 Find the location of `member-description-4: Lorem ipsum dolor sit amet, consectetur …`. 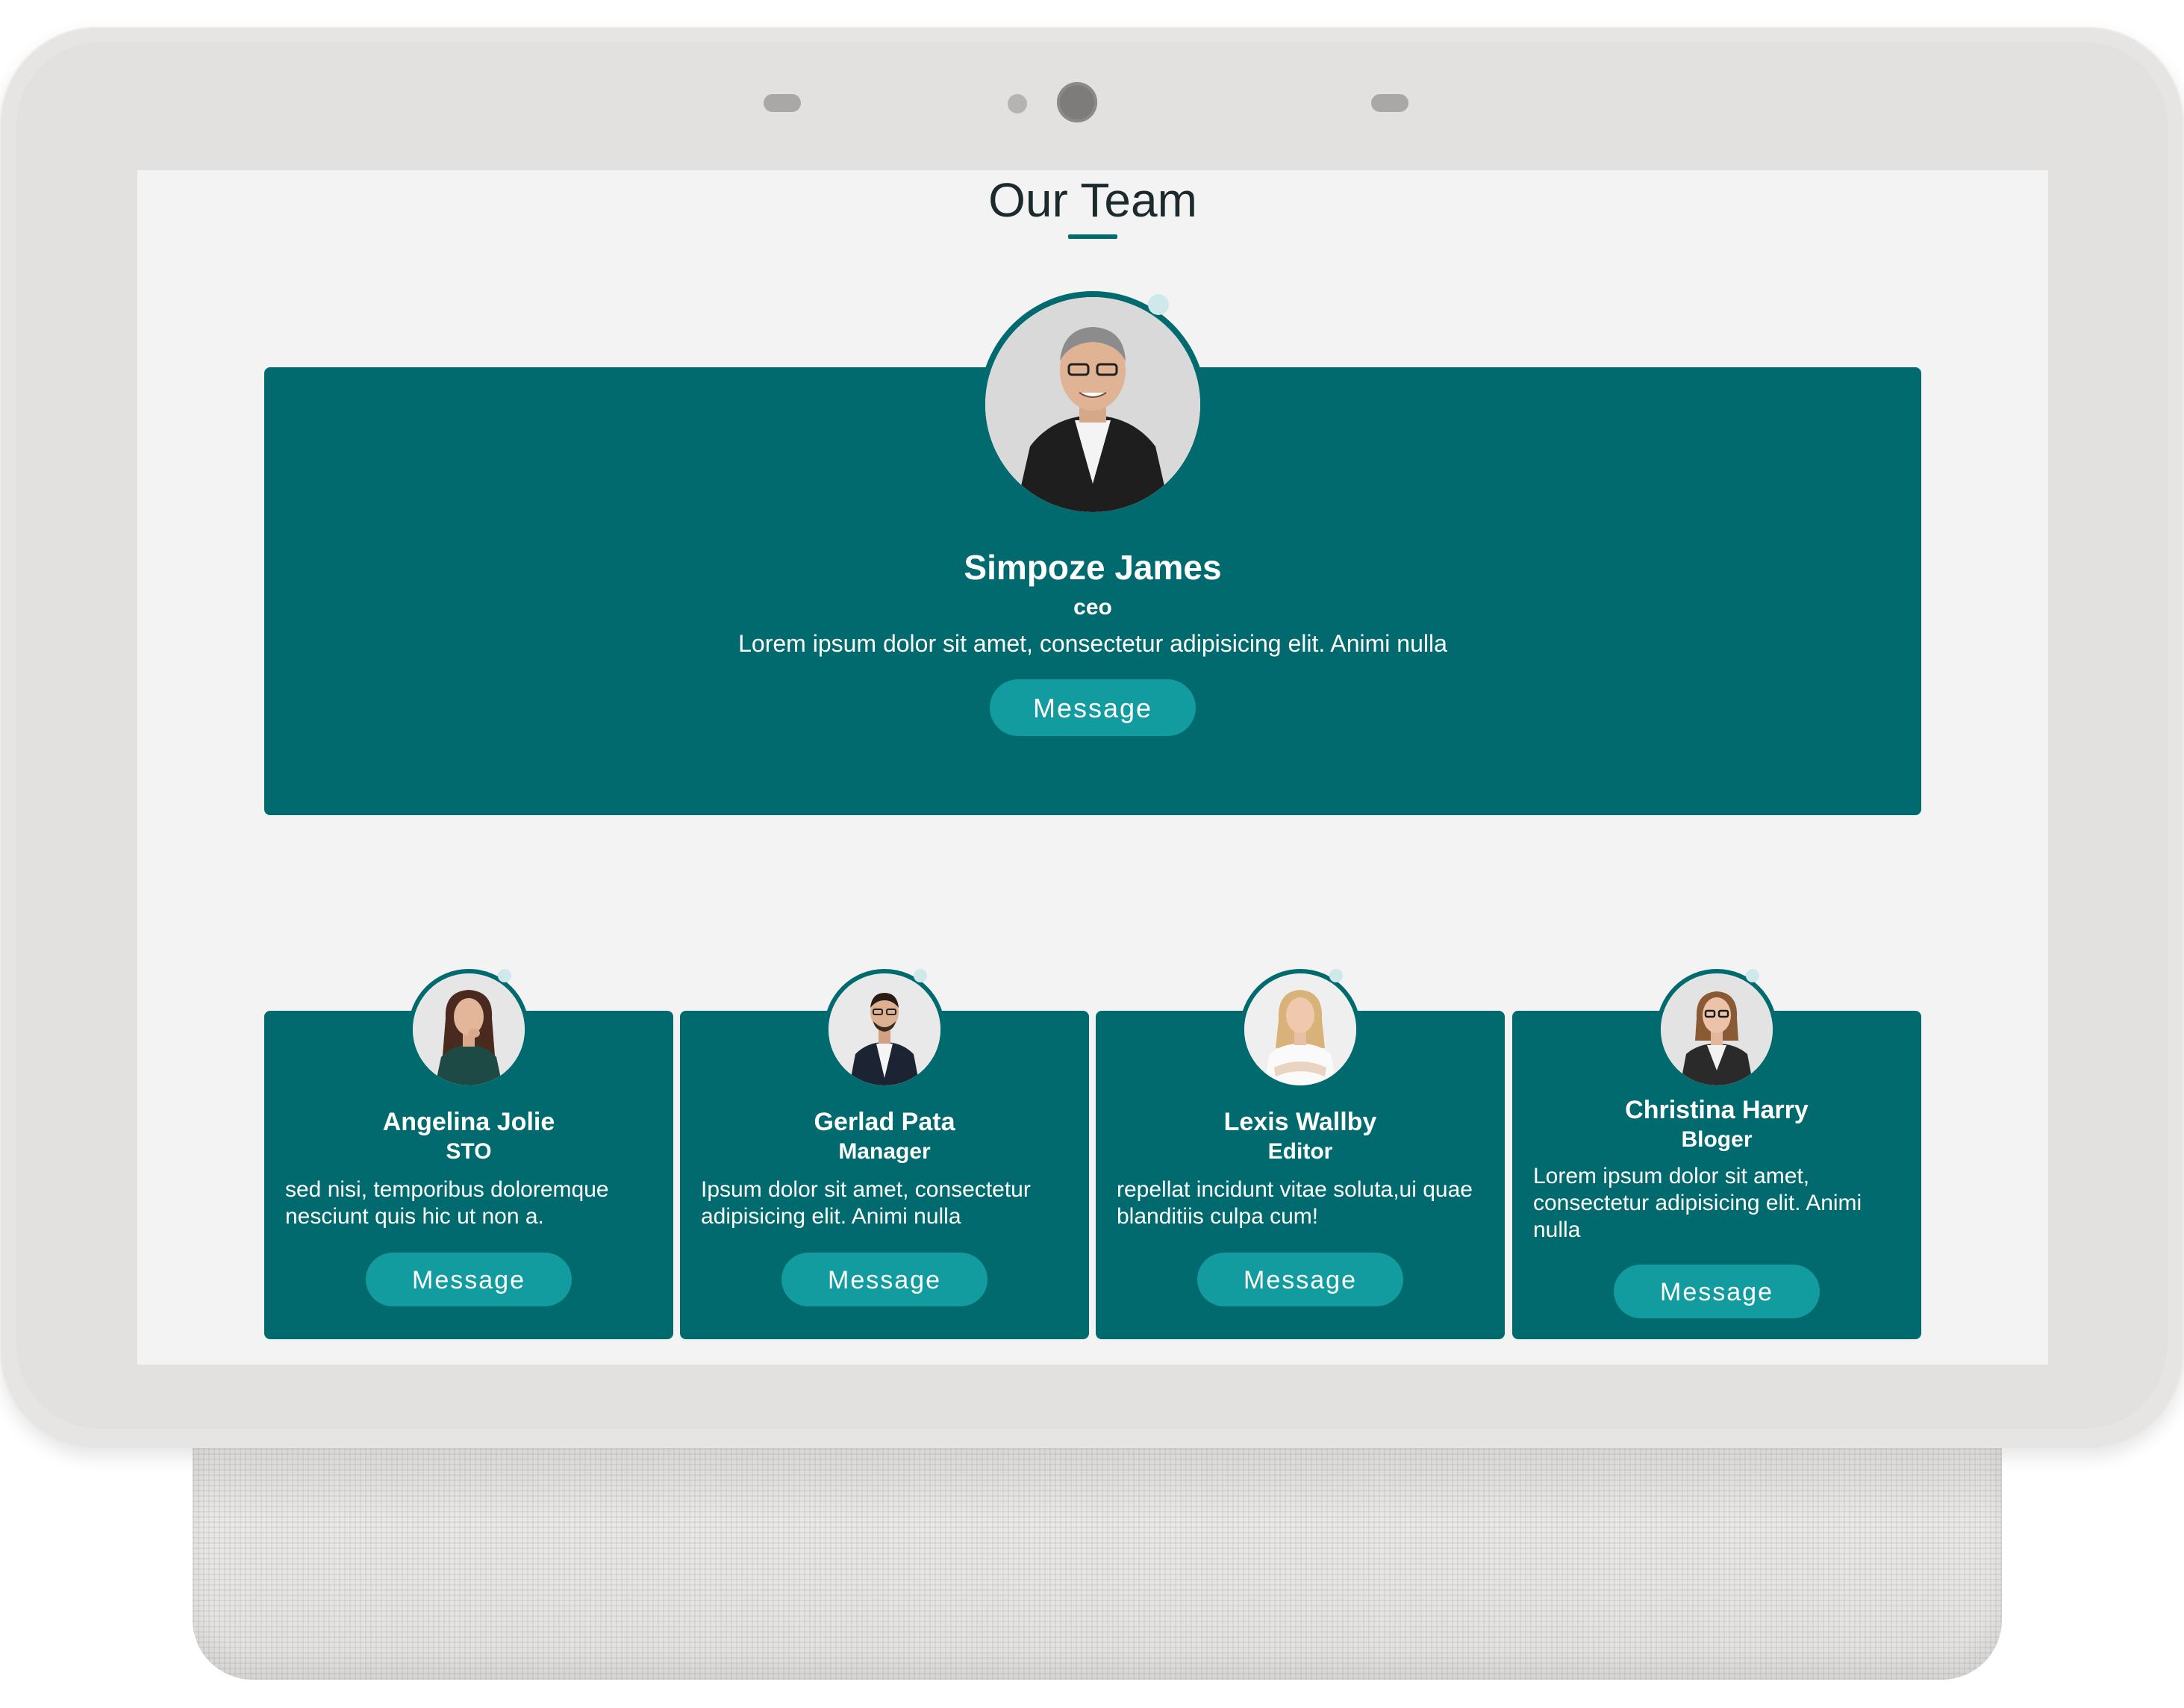

member-description-4: Lorem ipsum dolor sit amet, consectetur … is located at coordinates (1697, 1203).